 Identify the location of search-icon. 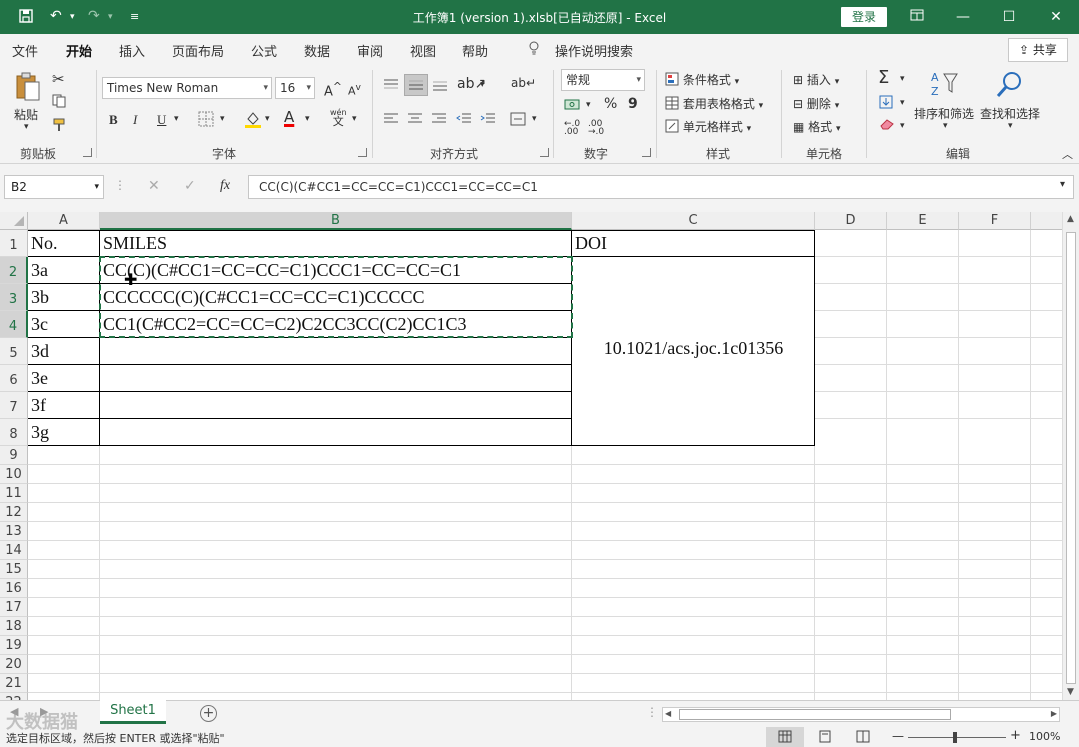
(1010, 86).